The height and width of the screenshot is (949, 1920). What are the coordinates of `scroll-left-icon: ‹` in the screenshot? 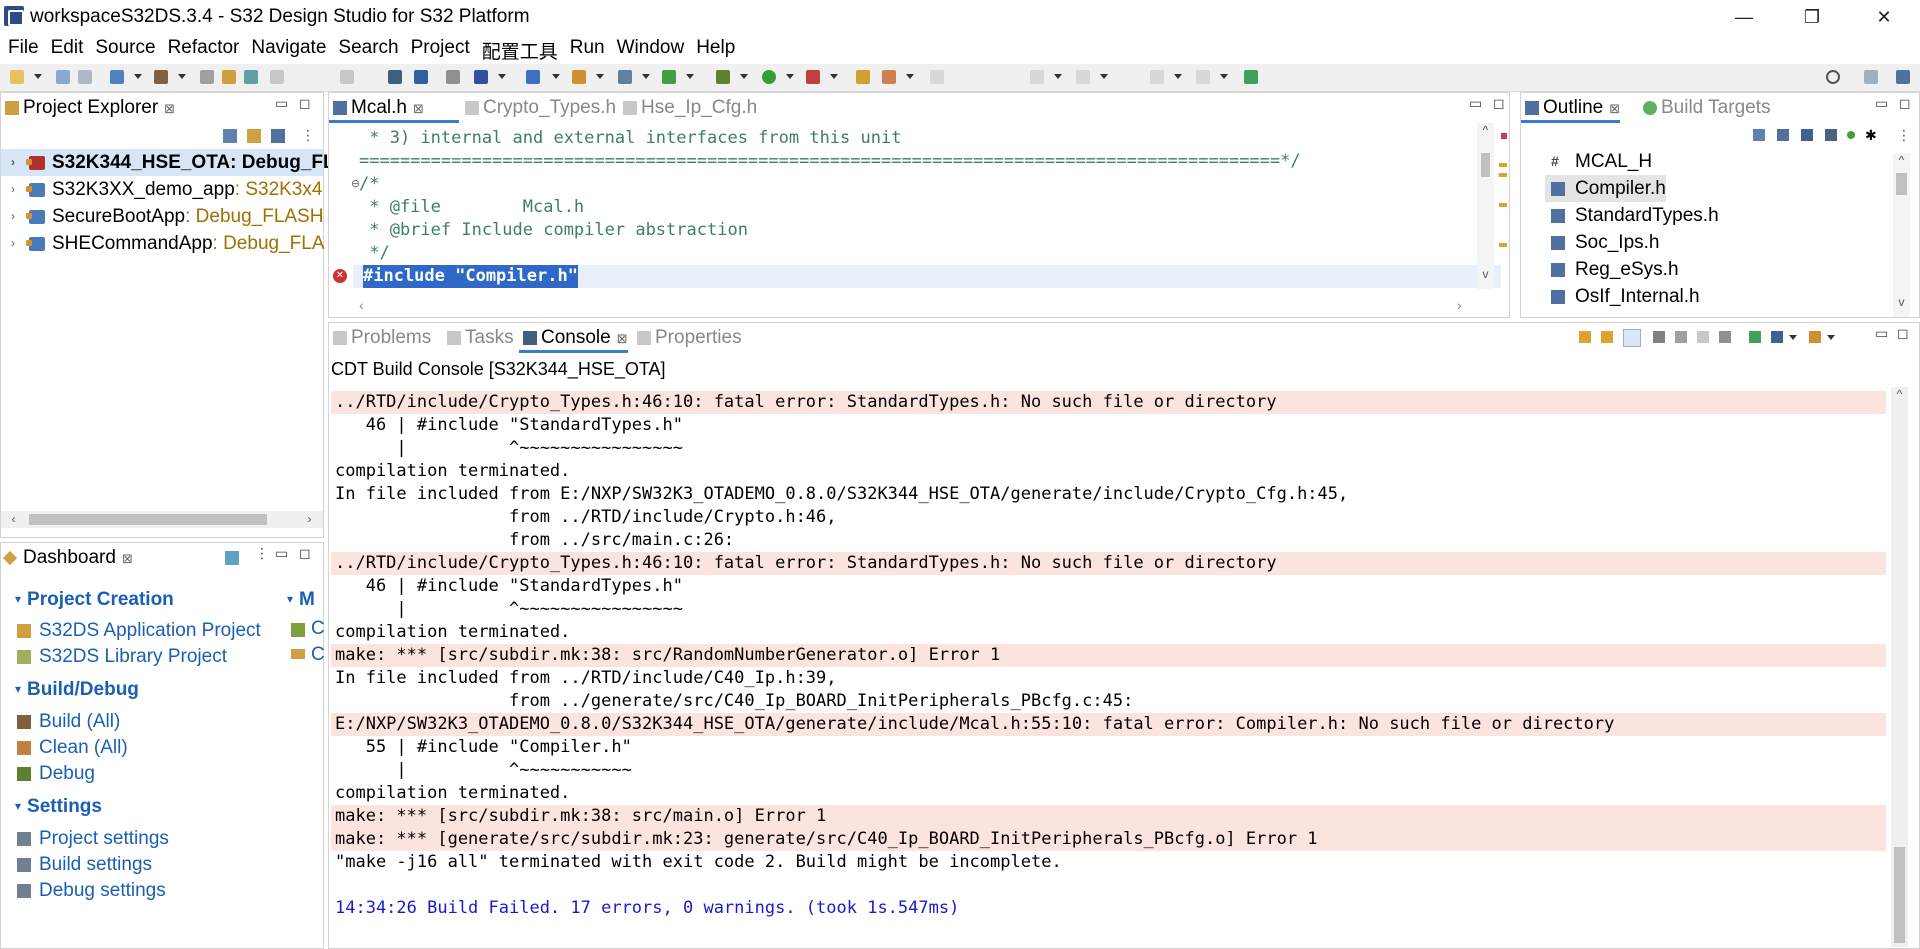 It's located at (361, 305).